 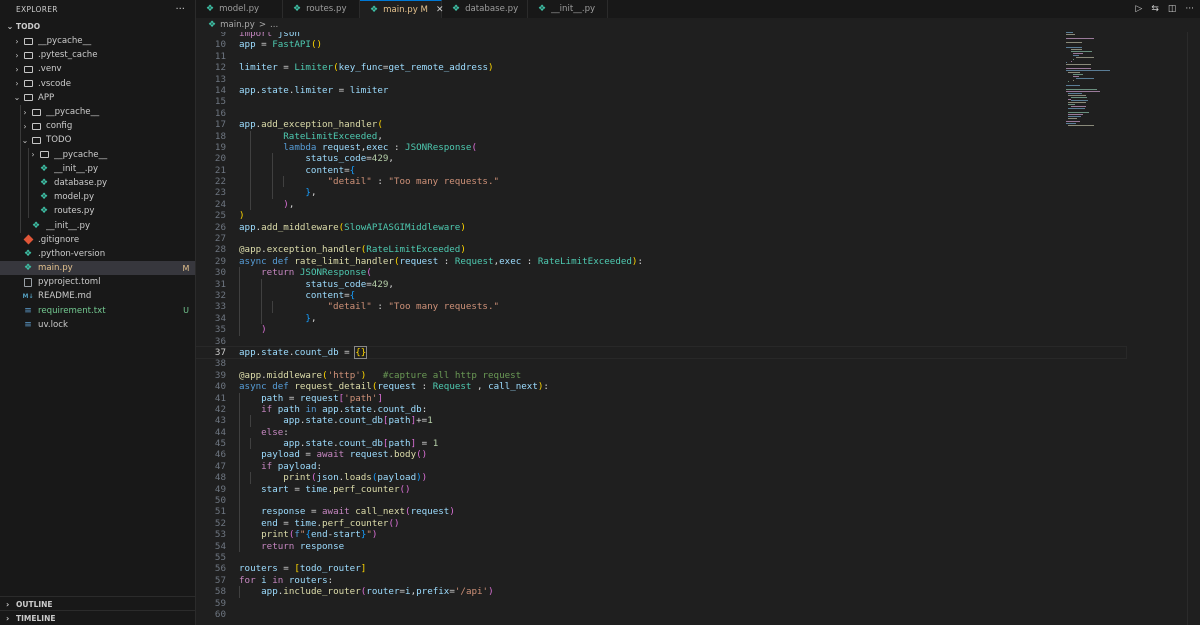 I want to click on code-line: 60, so click(x=661, y=614).